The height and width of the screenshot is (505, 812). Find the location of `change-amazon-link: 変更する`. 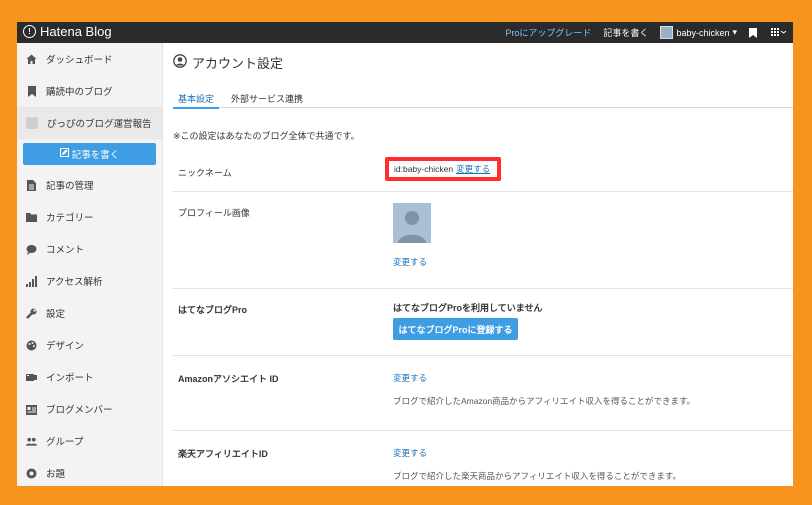

change-amazon-link: 変更する is located at coordinates (410, 378).